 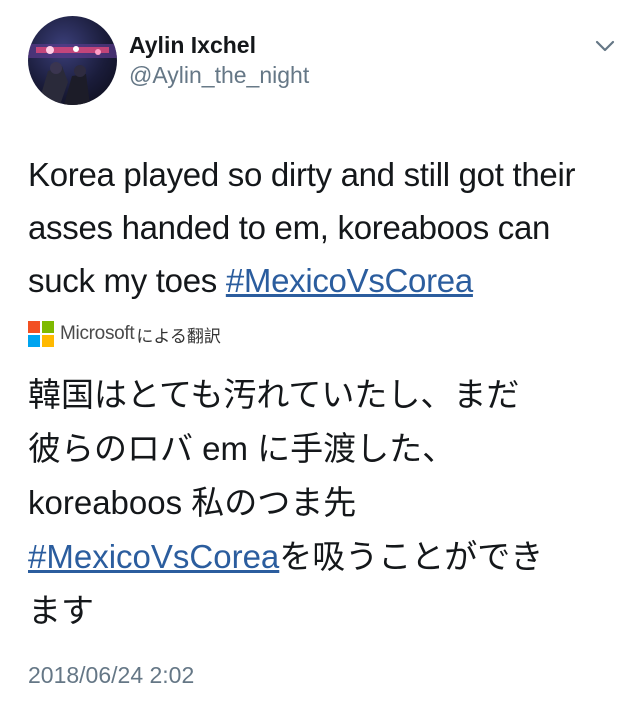 What do you see at coordinates (323, 62) in the screenshot?
I see `tweet-header: Aylin Ixchel @Aylin_the_night` at bounding box center [323, 62].